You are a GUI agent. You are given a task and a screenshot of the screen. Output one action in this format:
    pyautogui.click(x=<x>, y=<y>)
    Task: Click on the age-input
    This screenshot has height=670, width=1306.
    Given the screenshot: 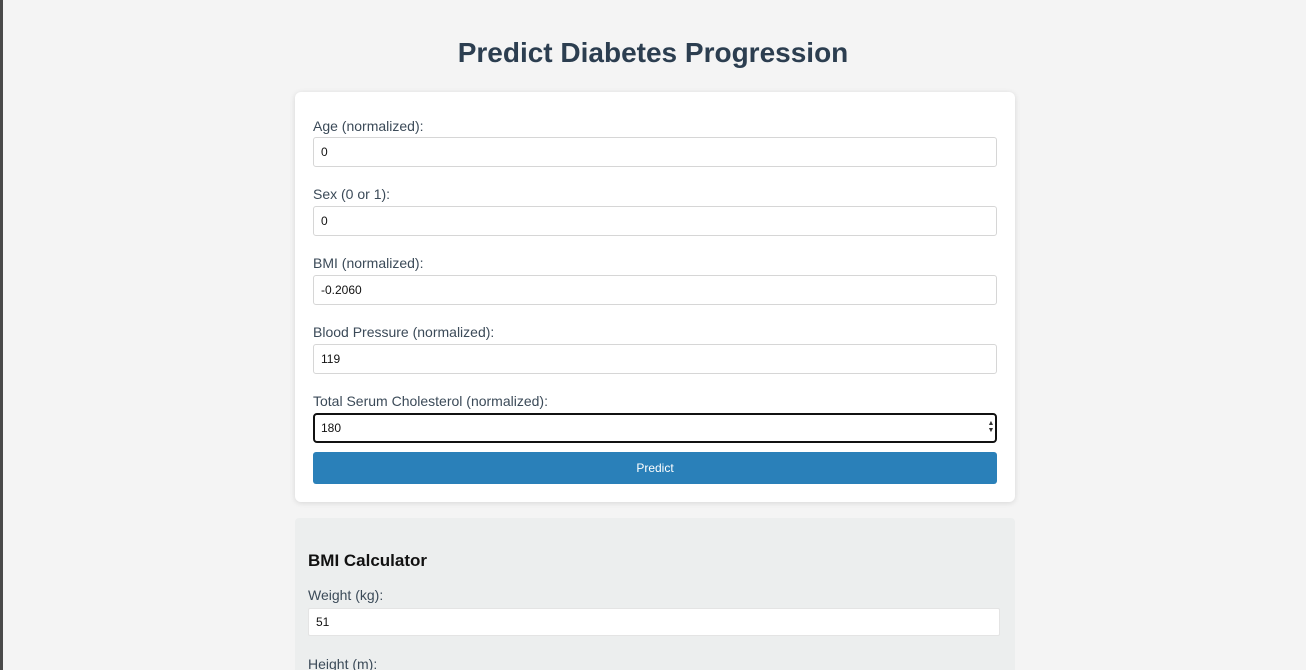 What is the action you would take?
    pyautogui.click(x=655, y=152)
    